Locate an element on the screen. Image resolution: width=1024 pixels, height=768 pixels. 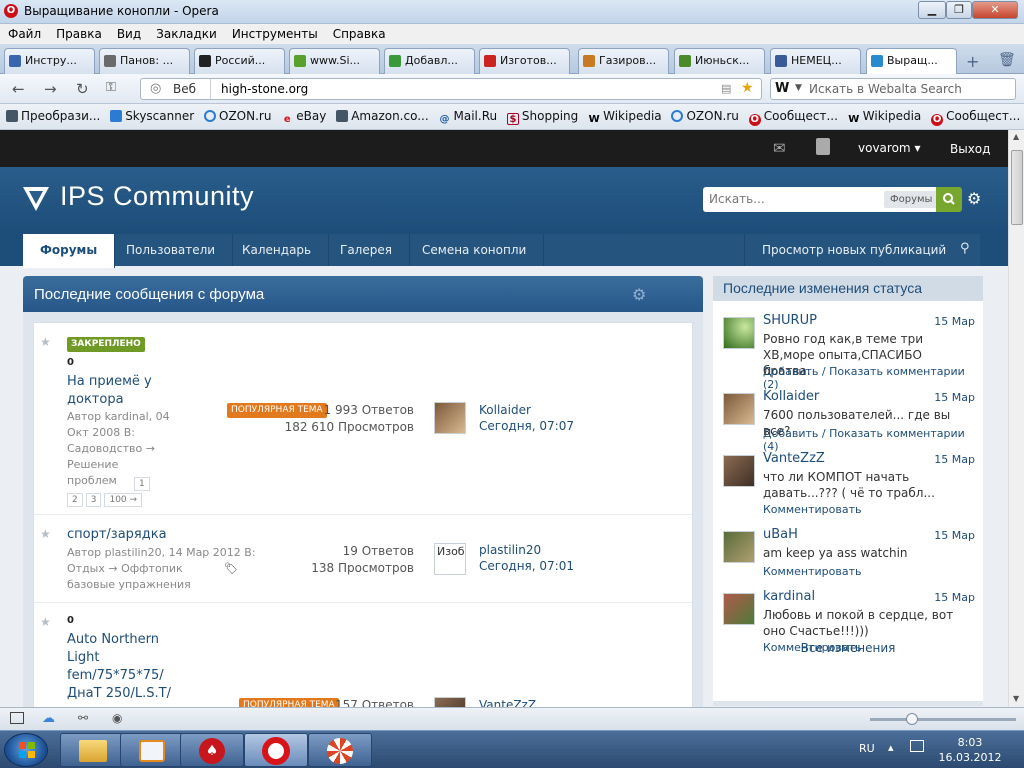
all-changes-link: Все изменения is located at coordinates (848, 648).